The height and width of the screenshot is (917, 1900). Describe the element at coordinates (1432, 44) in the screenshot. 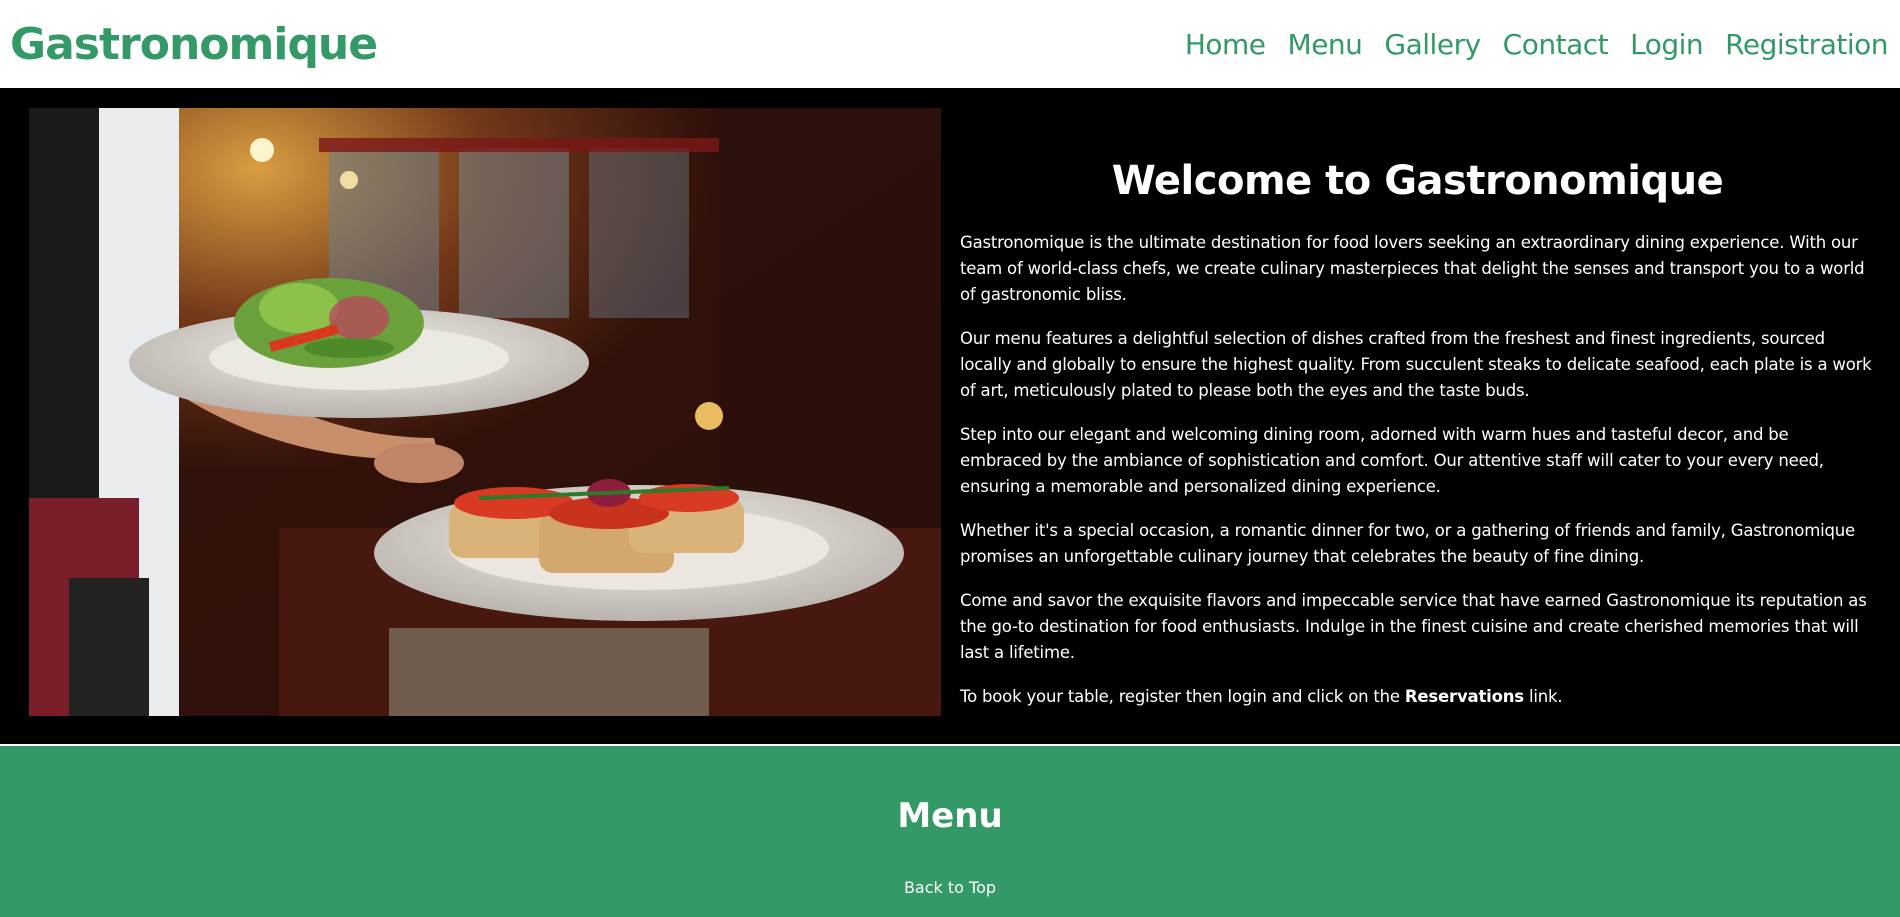

I see `nav-gallery: Gallery` at that location.